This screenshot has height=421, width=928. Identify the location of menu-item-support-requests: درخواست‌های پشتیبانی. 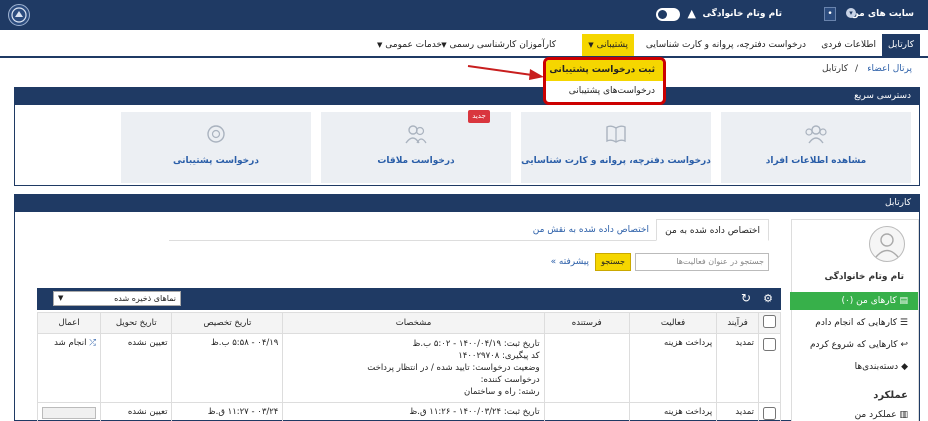
(604, 91).